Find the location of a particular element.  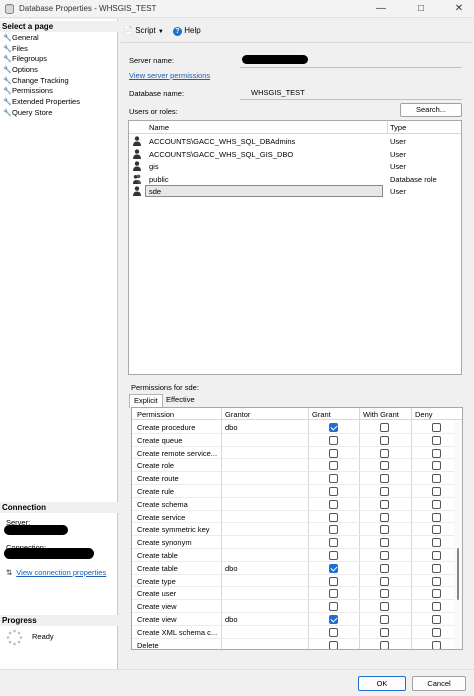

help-button: ? Help is located at coordinates (187, 31).